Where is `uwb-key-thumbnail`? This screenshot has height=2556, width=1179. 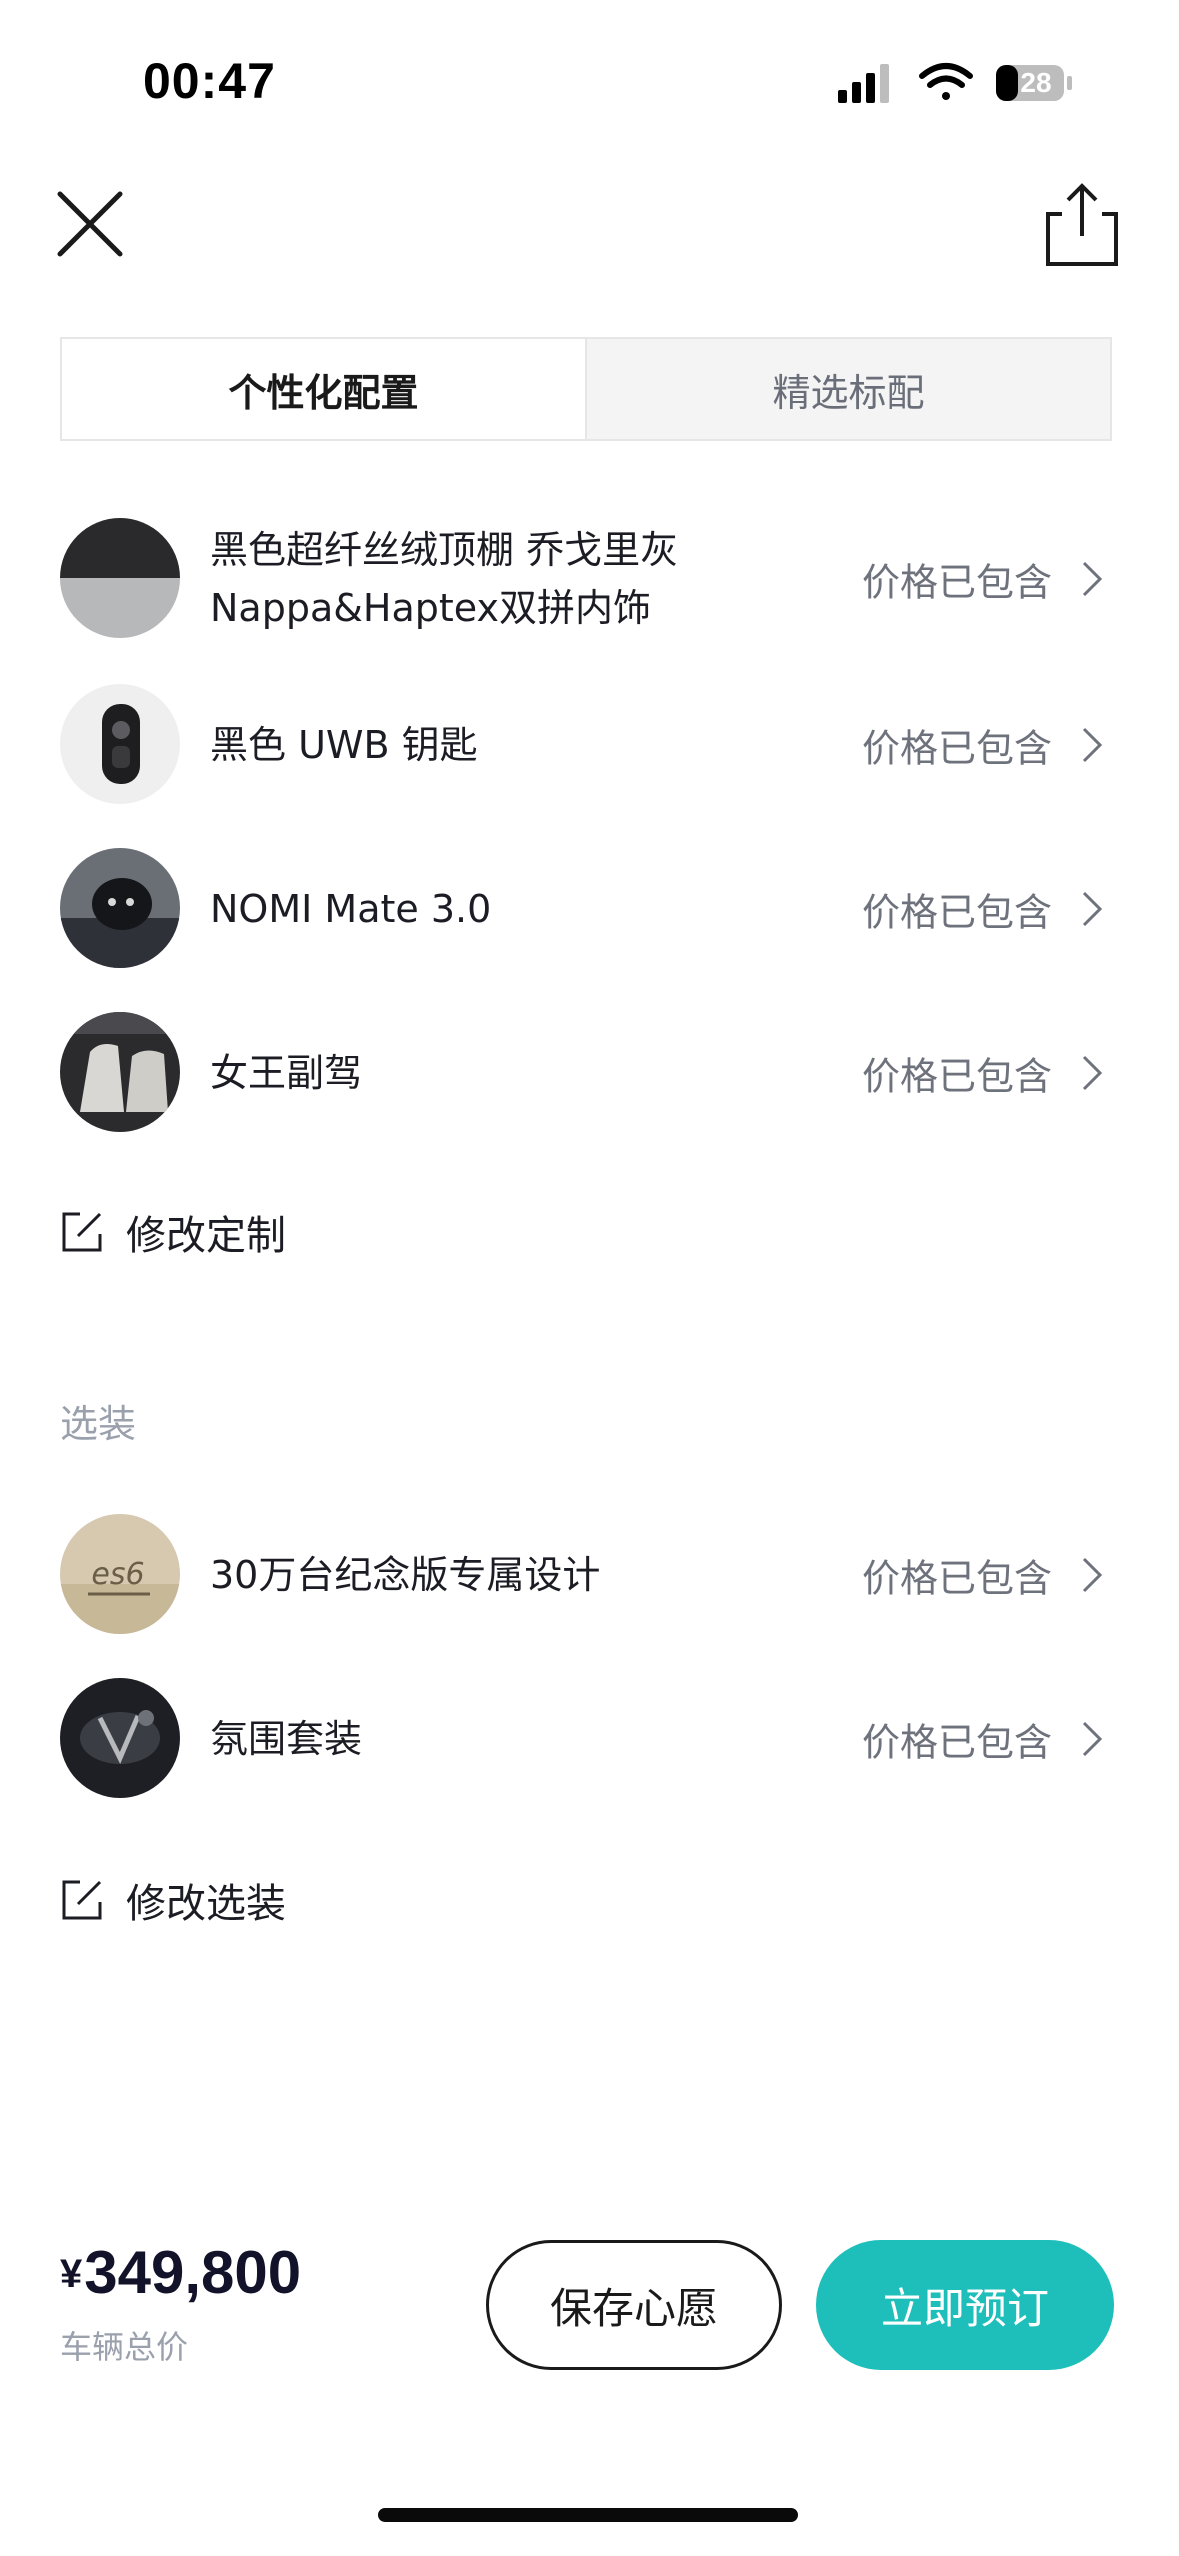
uwb-key-thumbnail is located at coordinates (120, 744).